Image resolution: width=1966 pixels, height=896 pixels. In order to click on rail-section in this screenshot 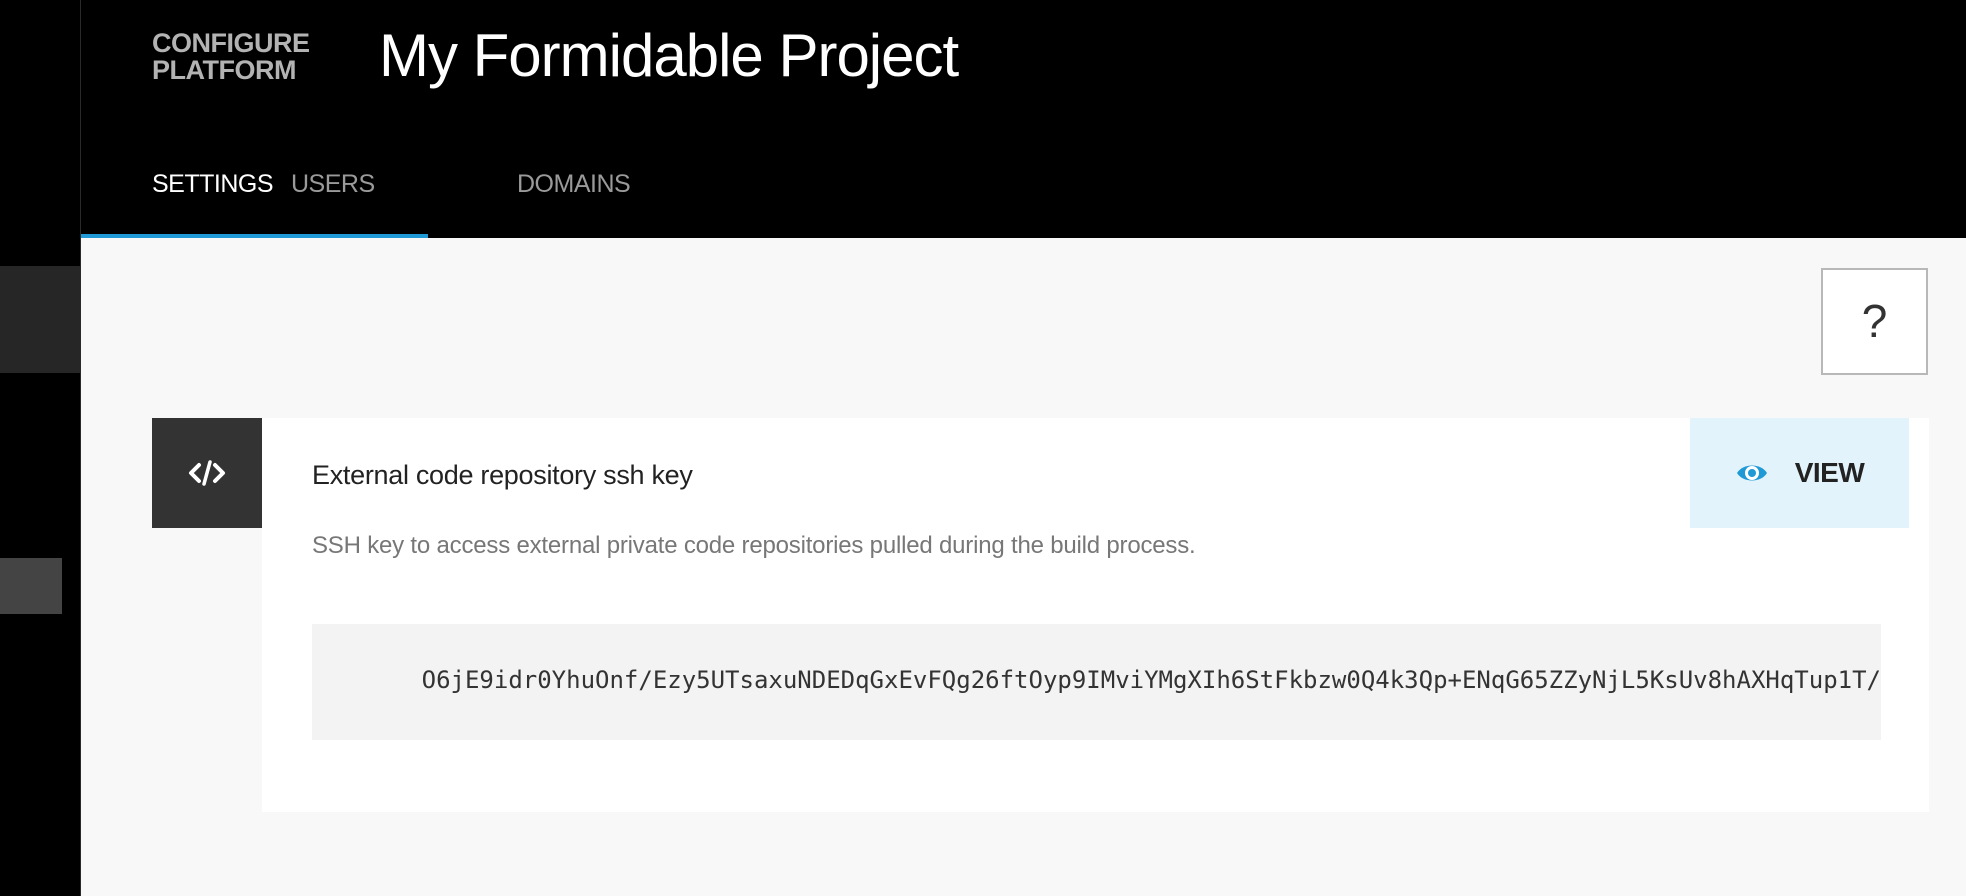, I will do `click(40, 440)`.